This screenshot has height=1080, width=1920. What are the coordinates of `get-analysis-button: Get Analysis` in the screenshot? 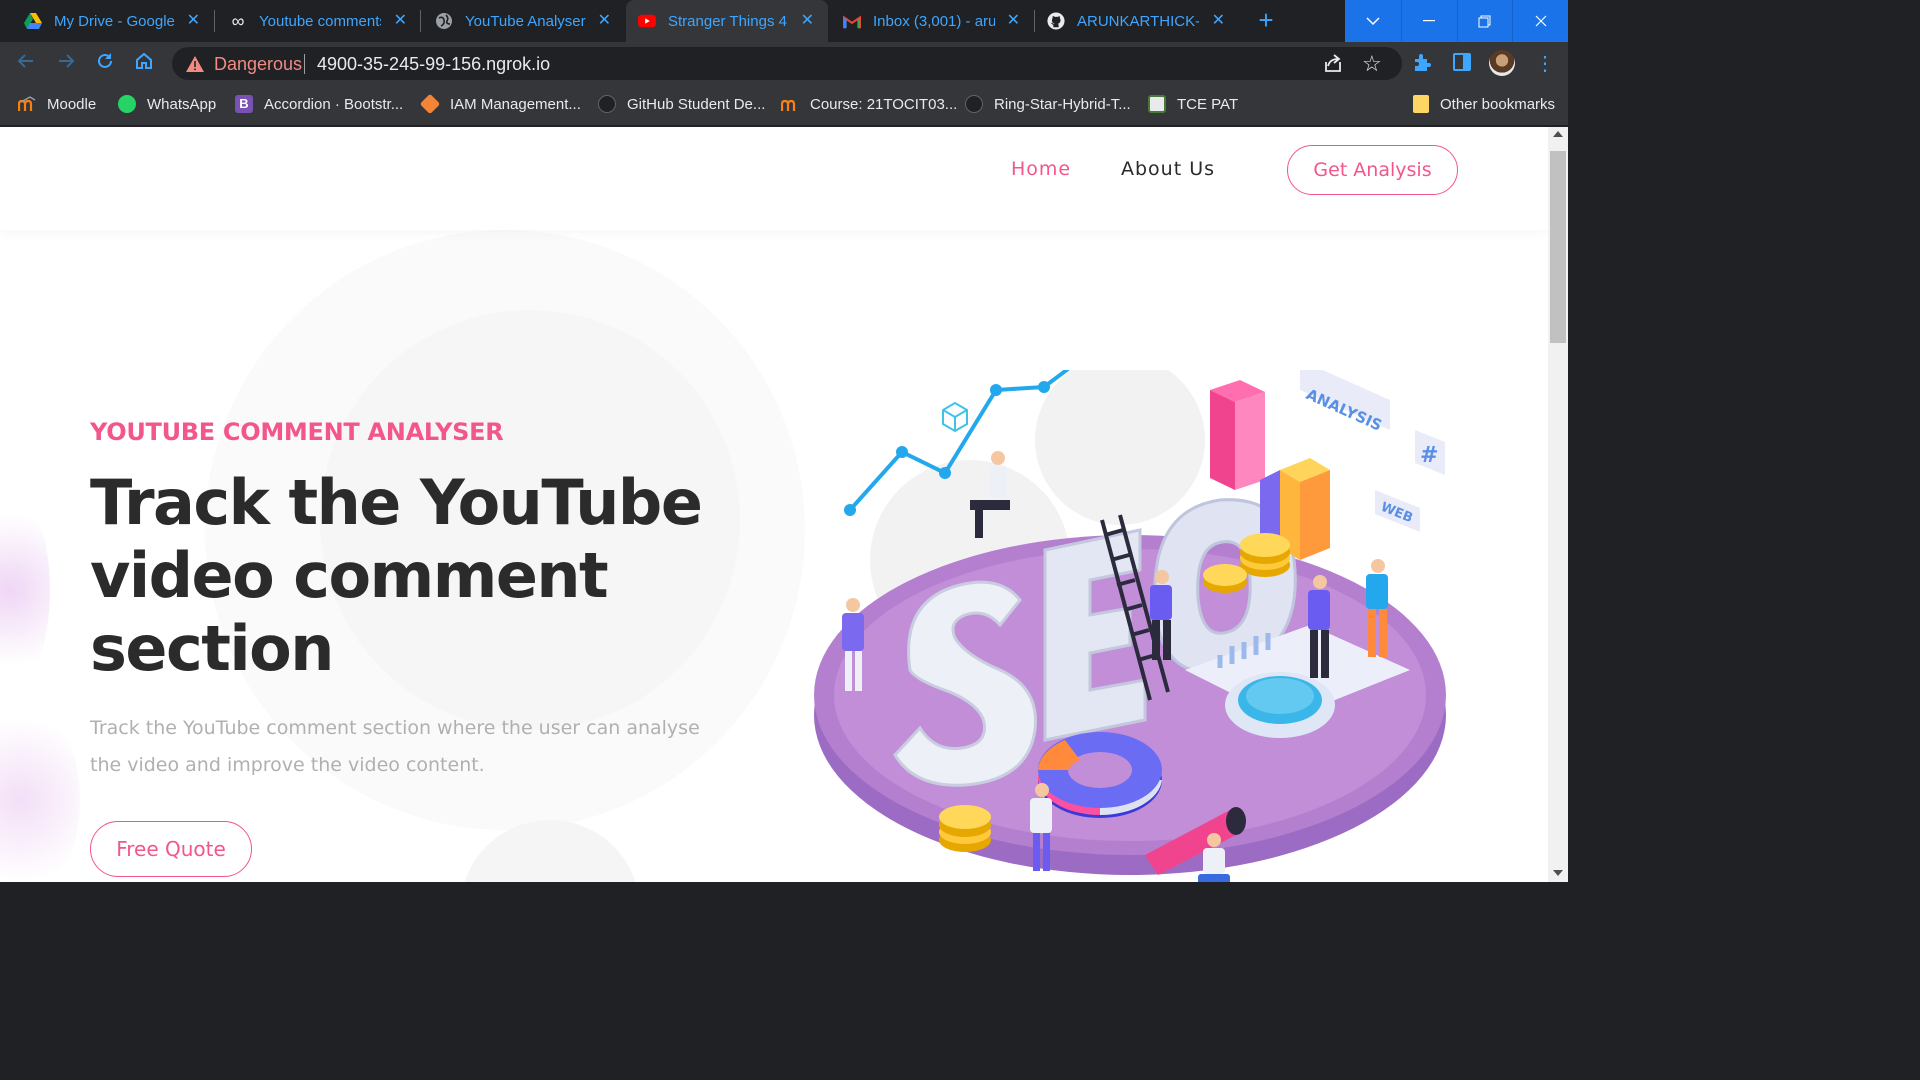 It's located at (1372, 170).